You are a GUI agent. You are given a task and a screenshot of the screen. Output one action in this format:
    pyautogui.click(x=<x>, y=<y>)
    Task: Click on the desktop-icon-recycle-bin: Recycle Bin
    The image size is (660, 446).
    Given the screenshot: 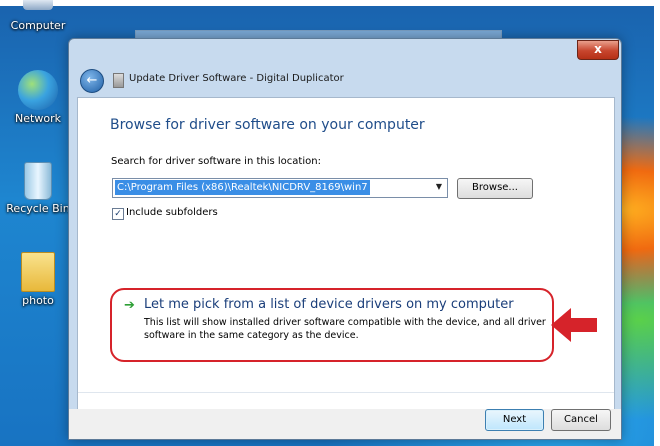 What is the action you would take?
    pyautogui.click(x=38, y=188)
    